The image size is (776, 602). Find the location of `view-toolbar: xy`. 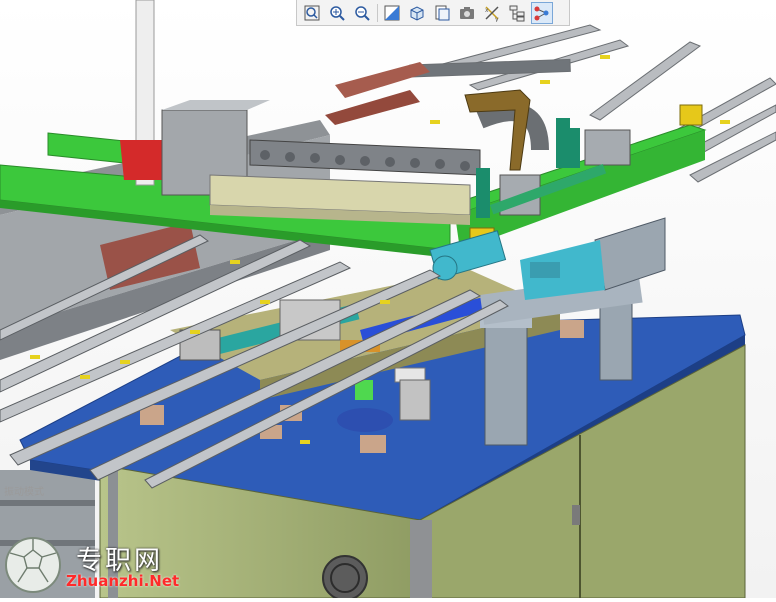

view-toolbar: xy is located at coordinates (433, 13).